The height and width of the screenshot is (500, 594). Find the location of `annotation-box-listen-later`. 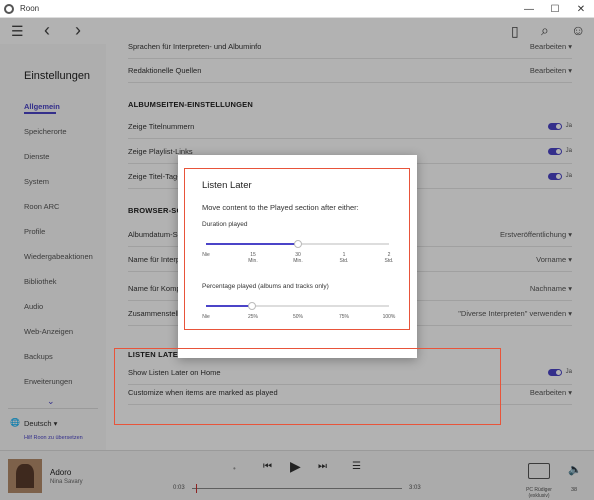

annotation-box-listen-later is located at coordinates (307, 386).